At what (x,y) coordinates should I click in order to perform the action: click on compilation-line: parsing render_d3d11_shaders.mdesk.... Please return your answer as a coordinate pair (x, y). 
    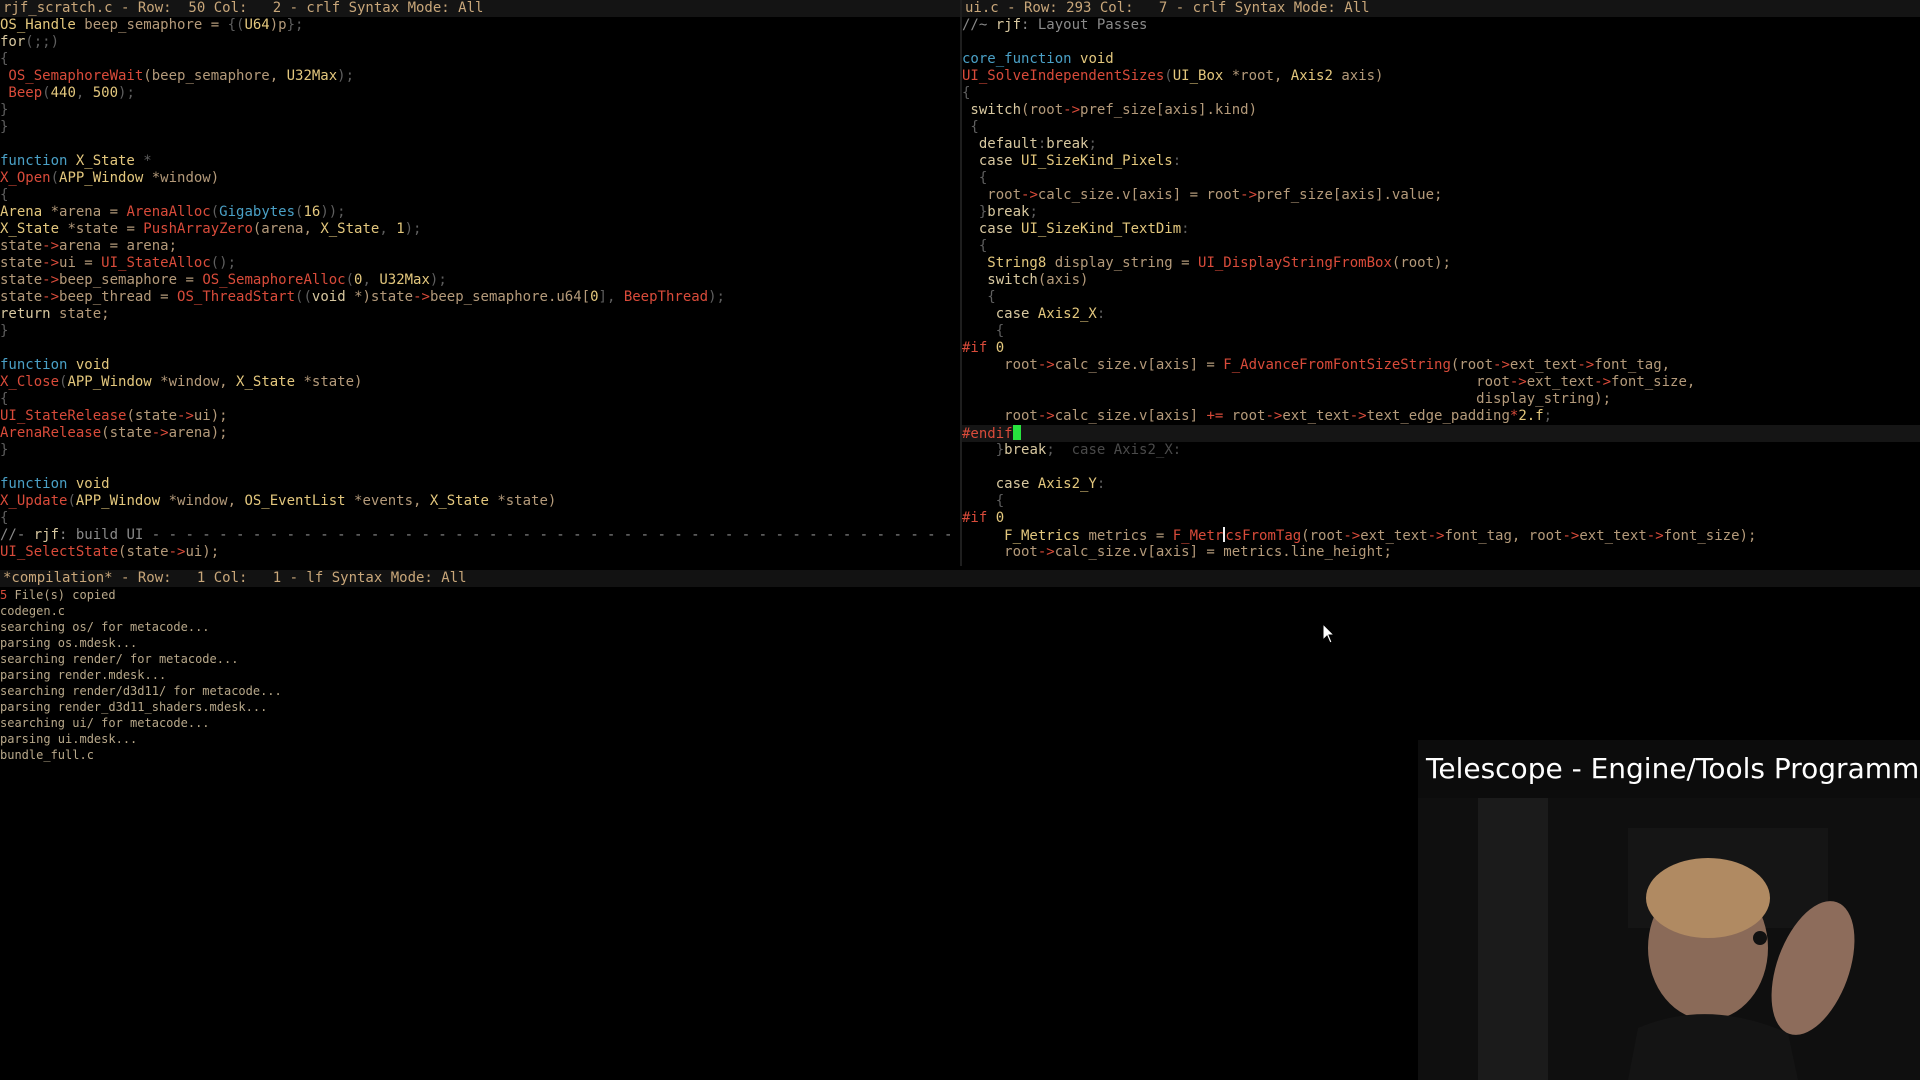
    Looking at the image, I should click on (134, 707).